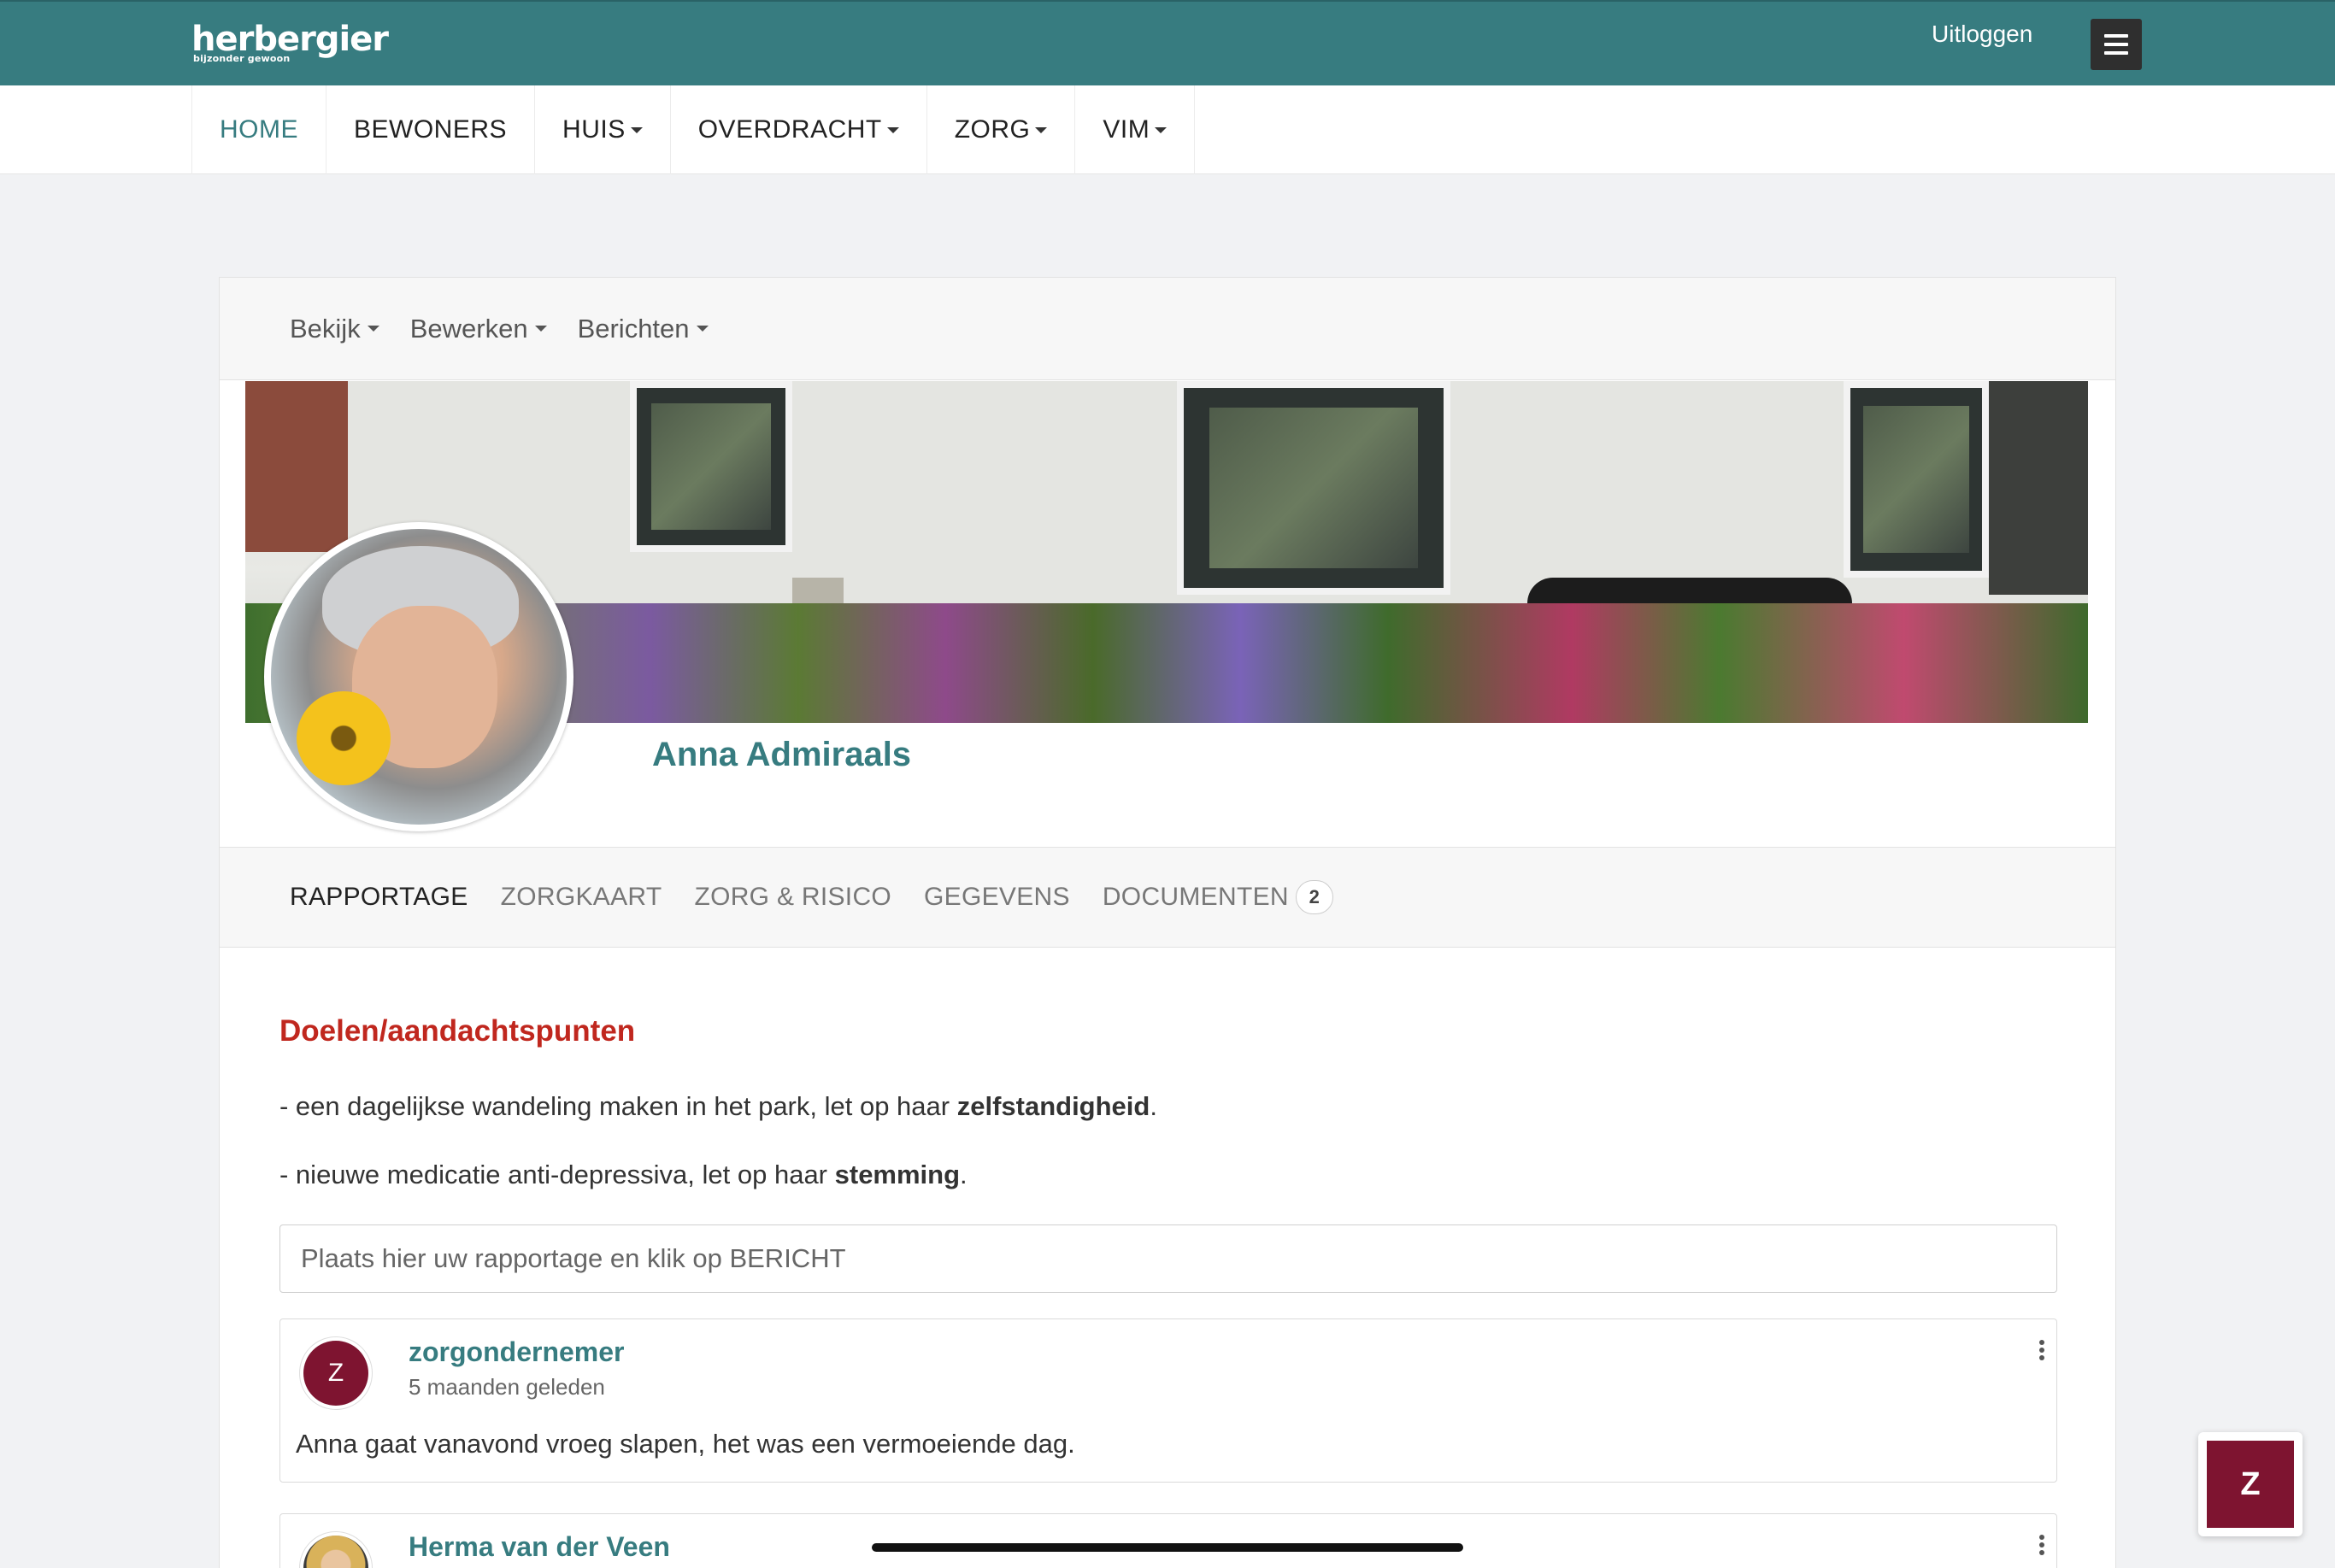 This screenshot has height=1568, width=2335. What do you see at coordinates (1126, 129) in the screenshot?
I see `nav-label: VIM` at bounding box center [1126, 129].